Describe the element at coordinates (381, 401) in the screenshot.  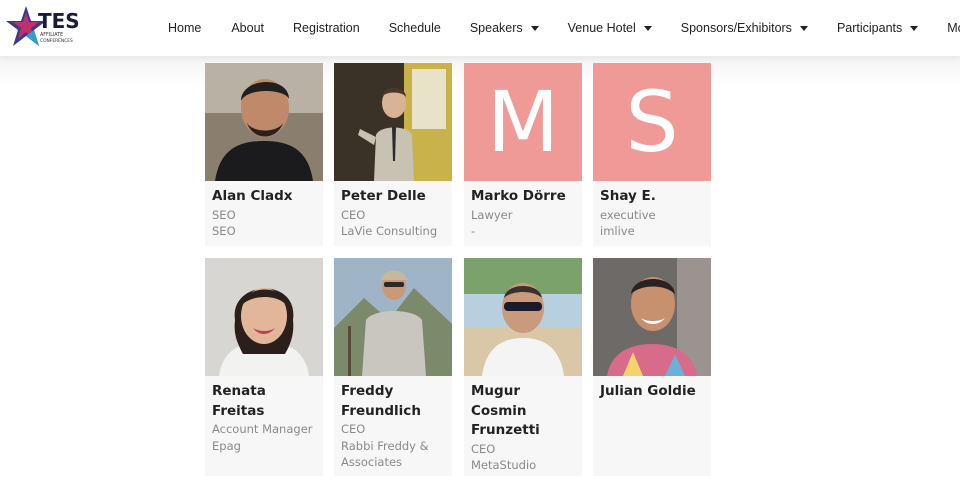
I see `participant-name: Freddy Freundlich` at that location.